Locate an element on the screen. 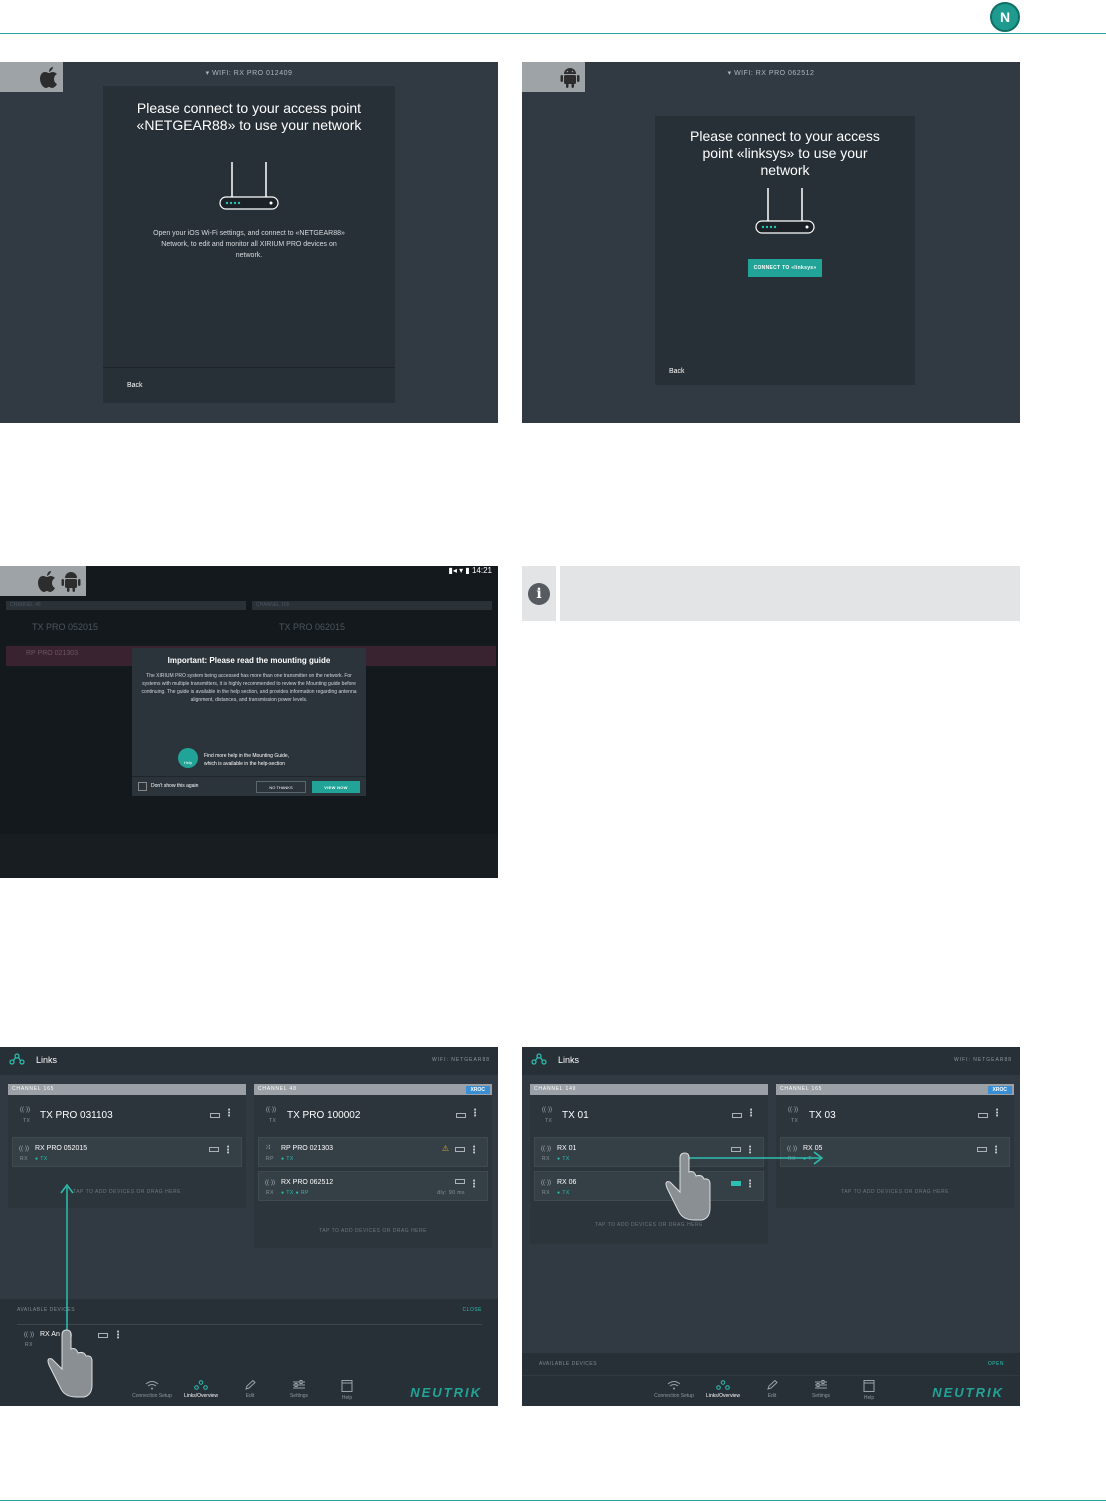 The image size is (1106, 1503). connect-button: CONNECT TO «linksys» is located at coordinates (785, 268).